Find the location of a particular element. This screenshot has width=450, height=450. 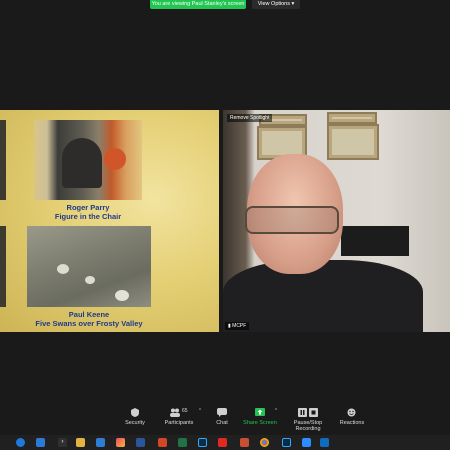

participants-icon: 65 is located at coordinates (179, 412).